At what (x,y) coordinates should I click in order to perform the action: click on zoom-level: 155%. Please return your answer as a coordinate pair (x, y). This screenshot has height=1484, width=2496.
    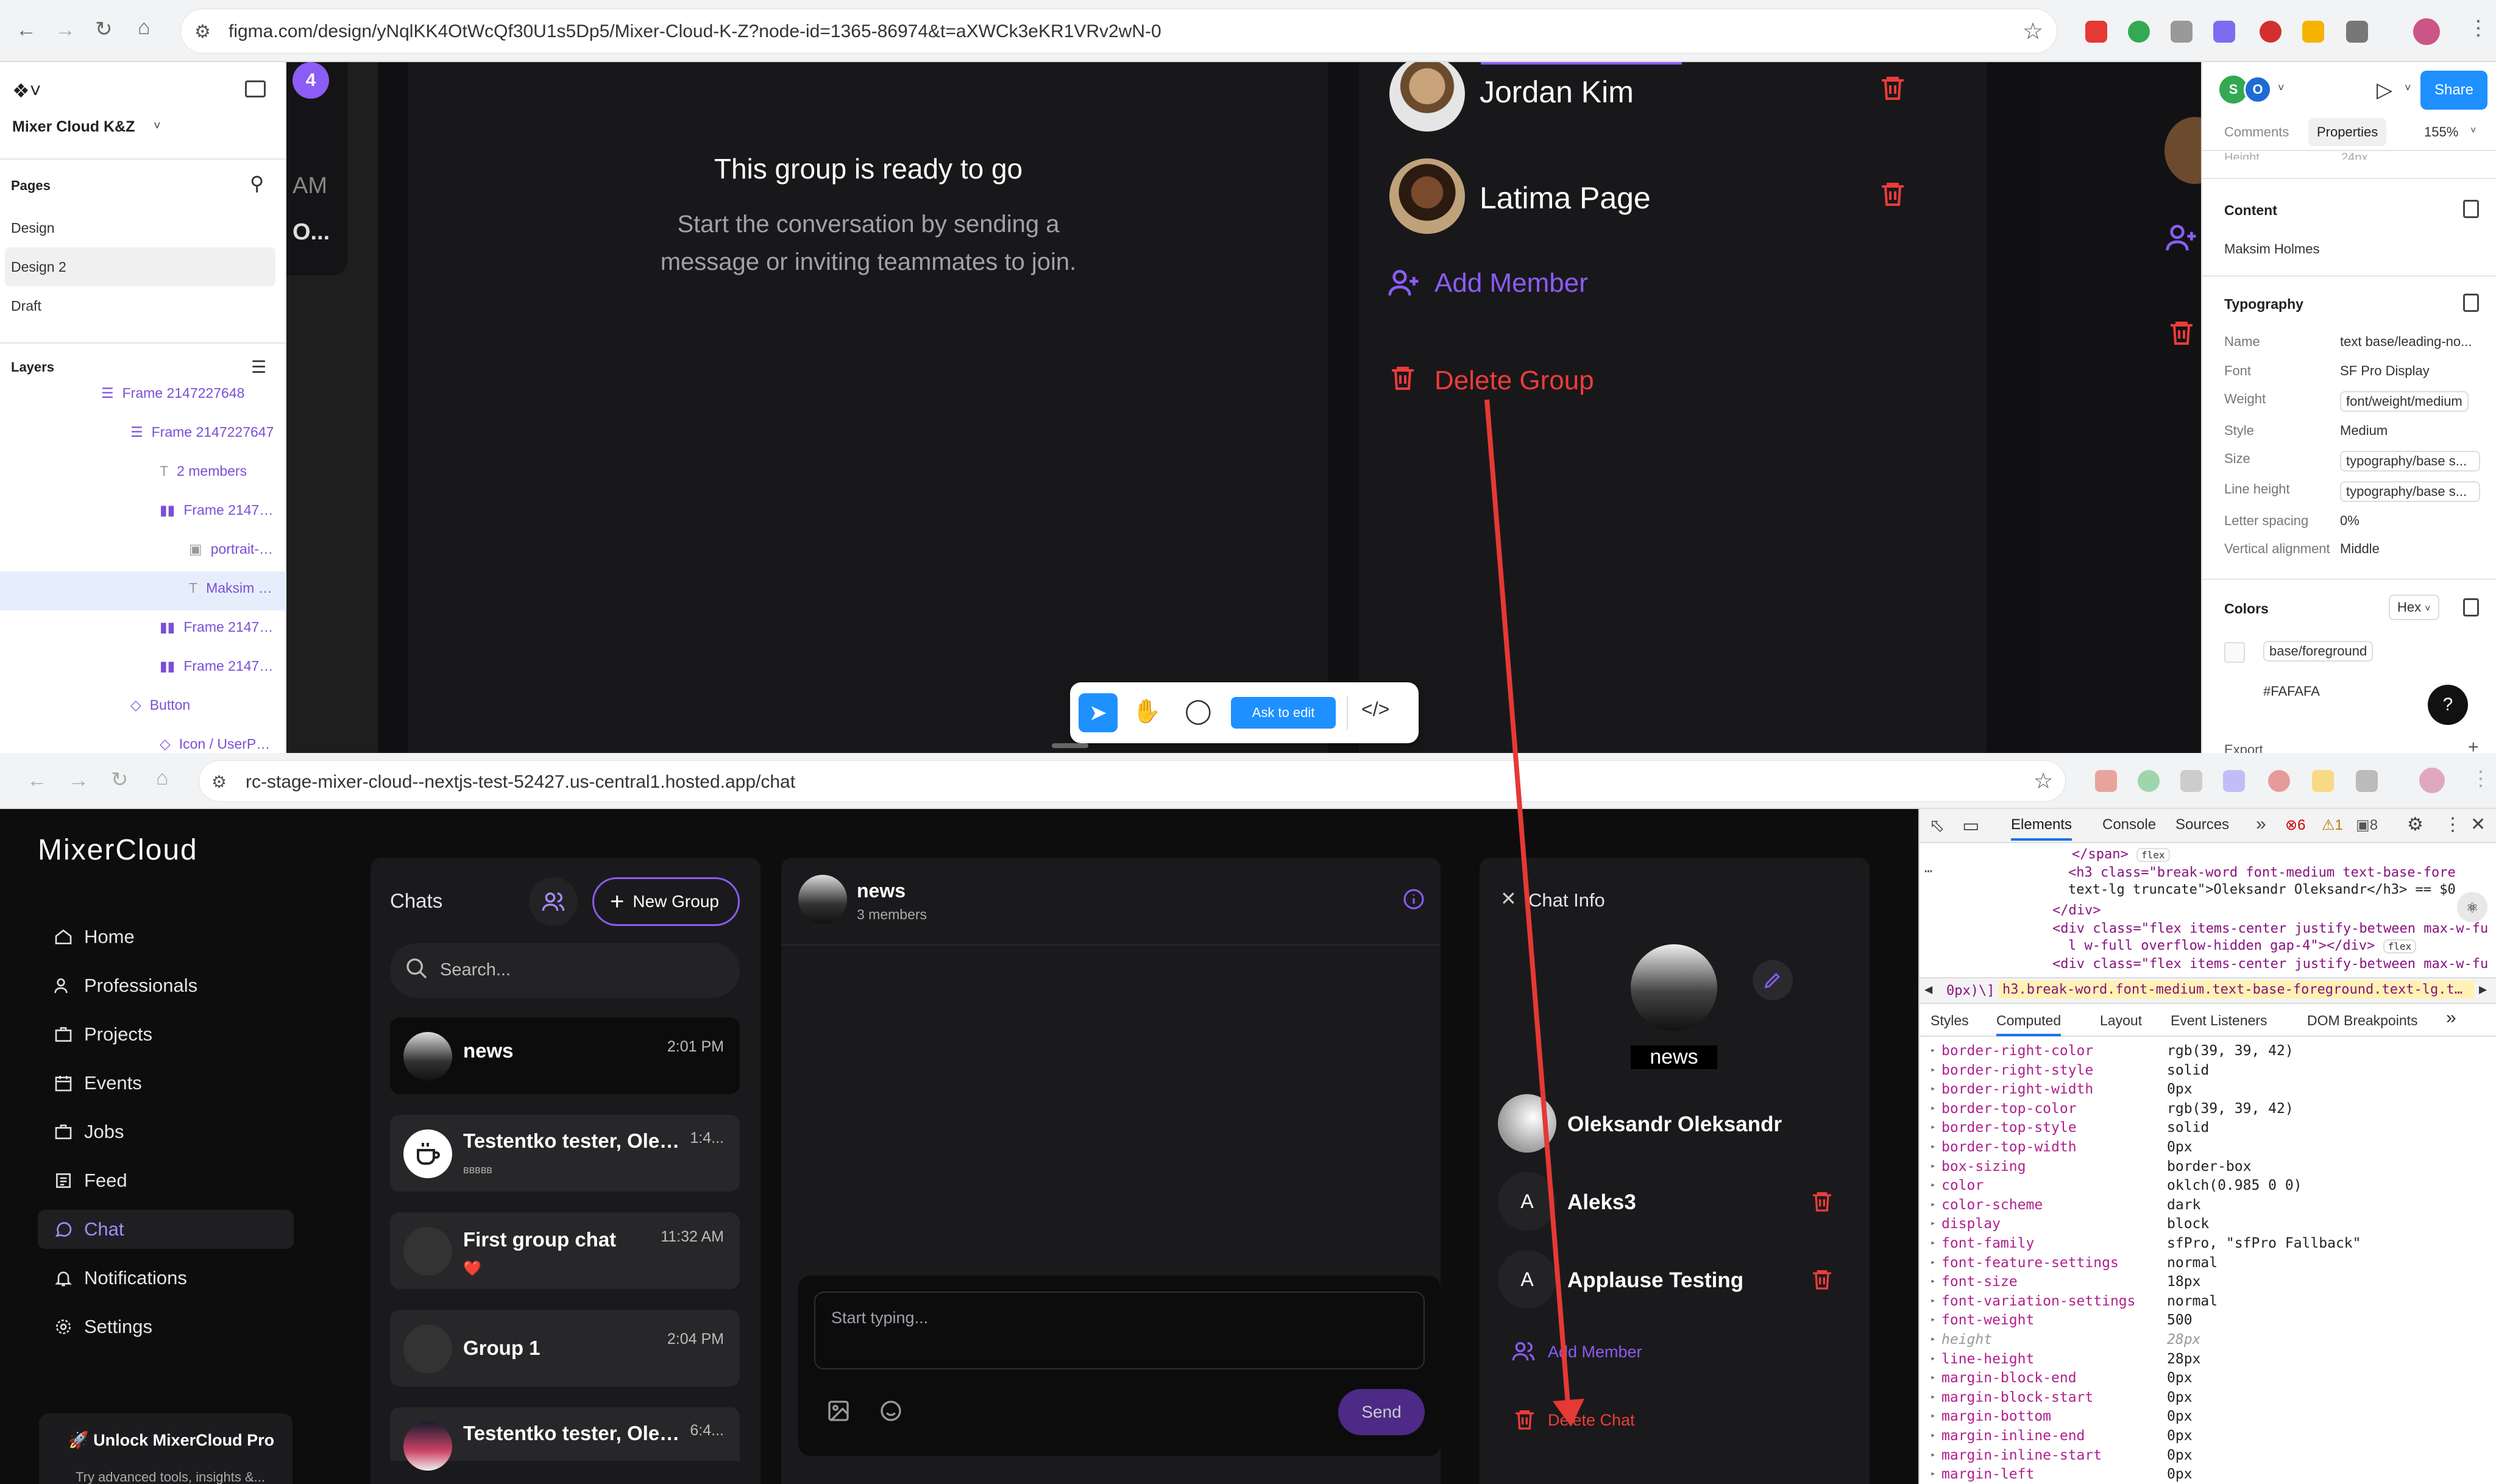
    Looking at the image, I should click on (2441, 132).